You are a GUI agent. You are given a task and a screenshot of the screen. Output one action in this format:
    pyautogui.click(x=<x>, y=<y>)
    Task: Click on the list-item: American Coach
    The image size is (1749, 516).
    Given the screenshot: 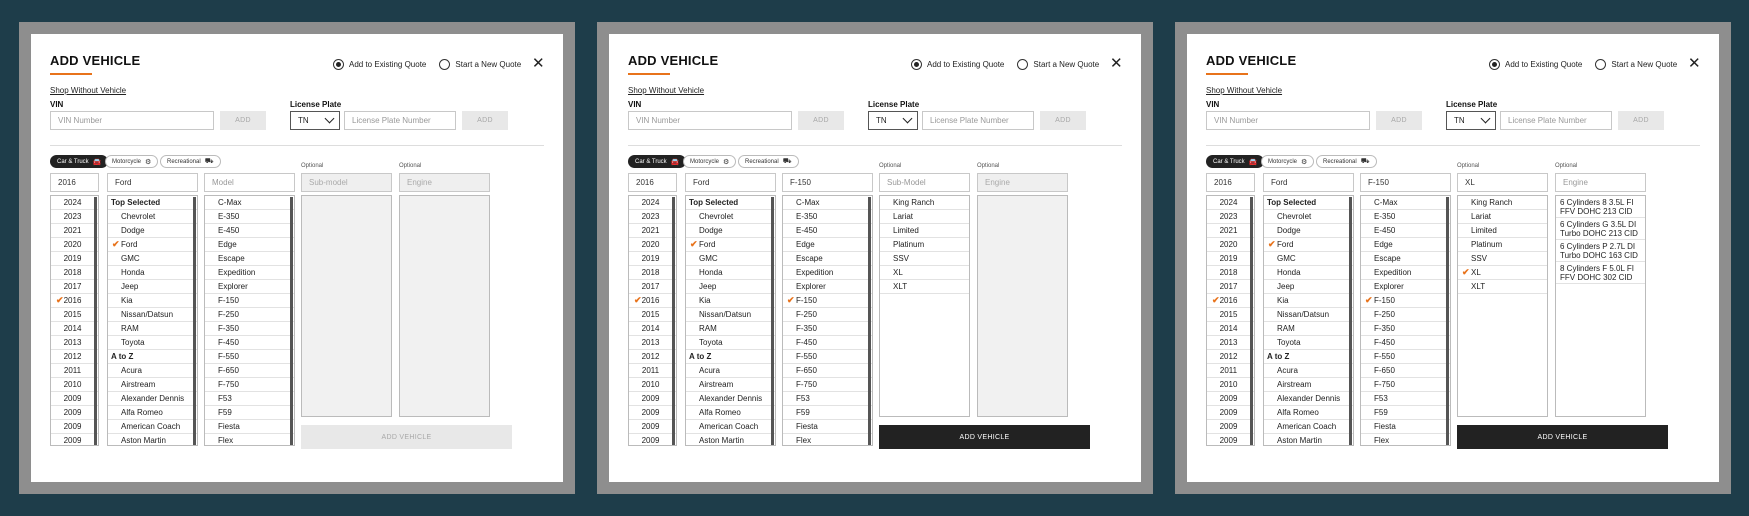 What is the action you would take?
    pyautogui.click(x=730, y=427)
    